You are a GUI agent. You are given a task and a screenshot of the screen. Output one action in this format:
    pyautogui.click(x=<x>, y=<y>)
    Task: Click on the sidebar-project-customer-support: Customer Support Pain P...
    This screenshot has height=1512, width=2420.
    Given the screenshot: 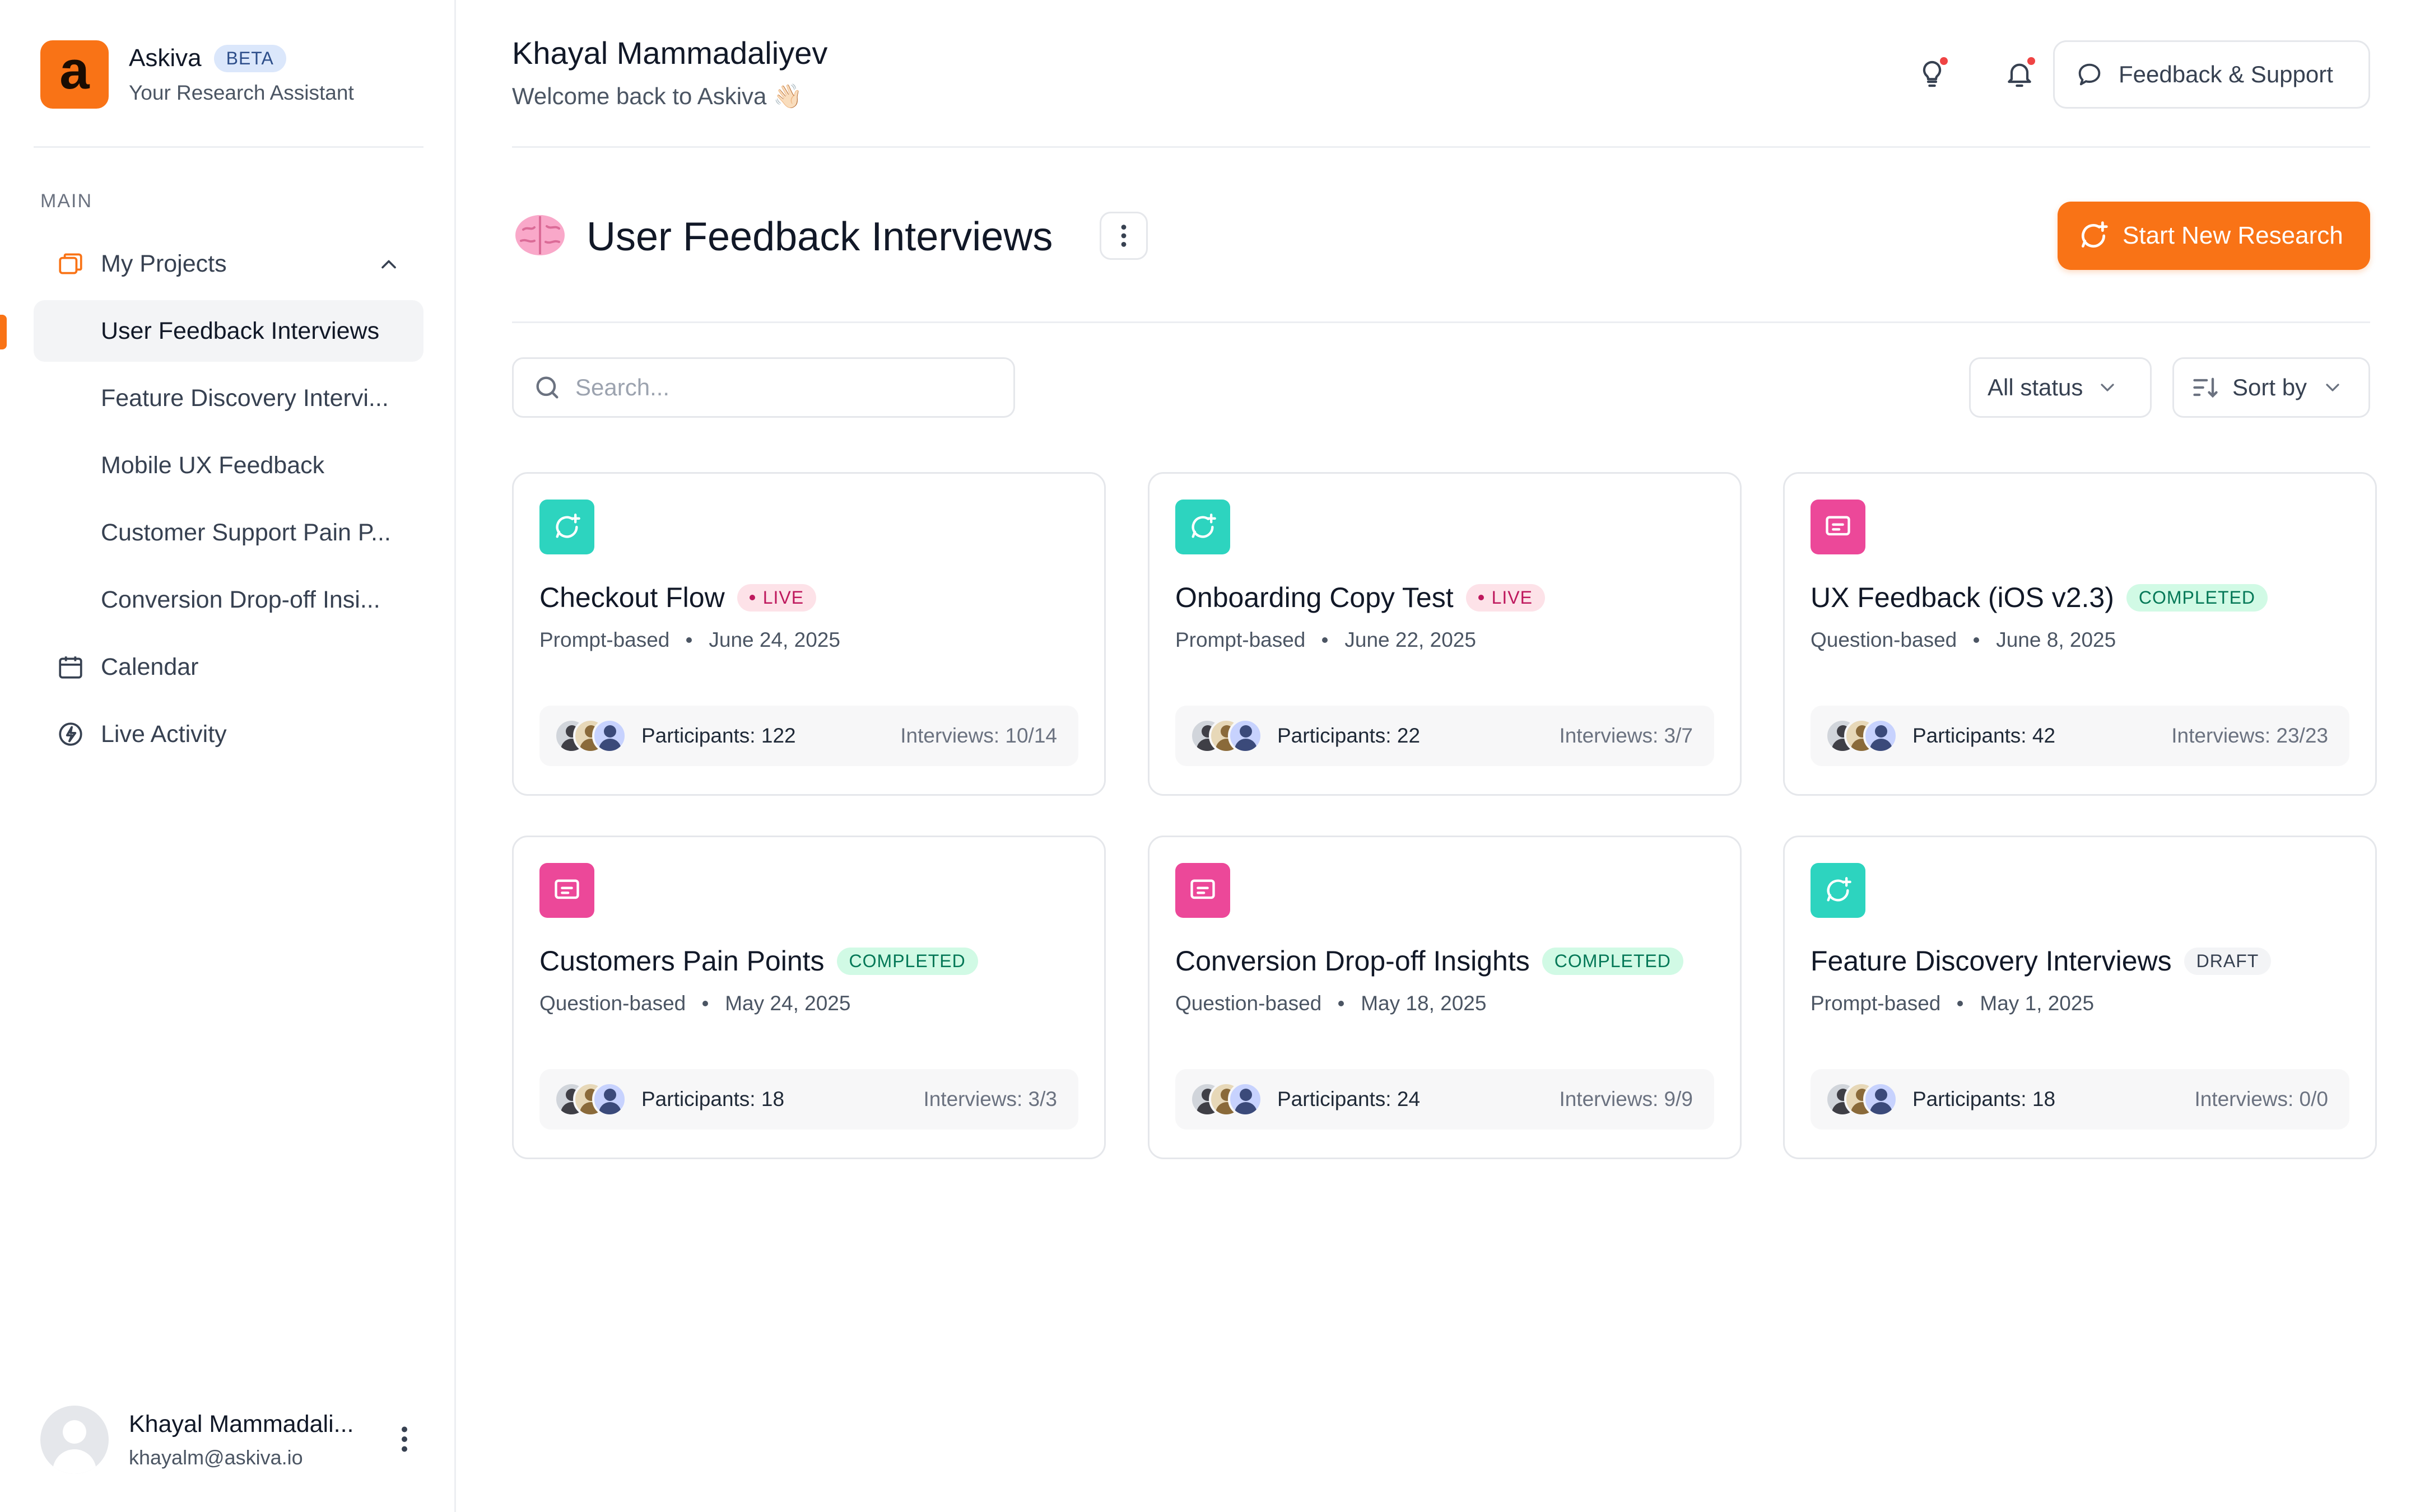 What is the action you would take?
    pyautogui.click(x=229, y=533)
    